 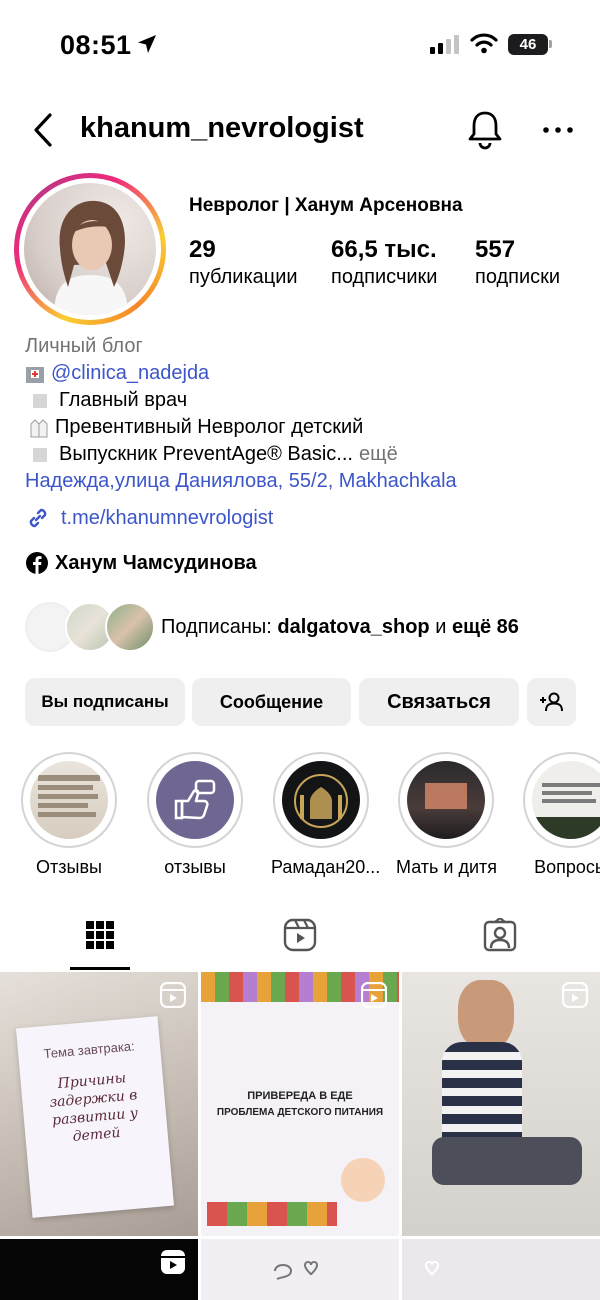 I want to click on post-title-line2: ПРОБЛЕМА ДЕТСКОГО ПИТАНИЯ, so click(x=300, y=1112).